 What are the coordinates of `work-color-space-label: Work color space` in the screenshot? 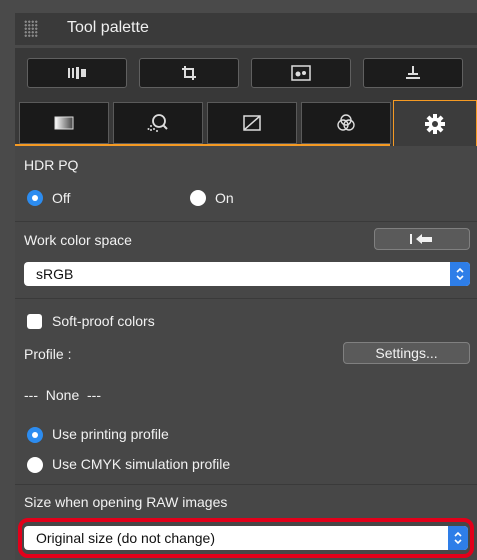 It's located at (78, 240).